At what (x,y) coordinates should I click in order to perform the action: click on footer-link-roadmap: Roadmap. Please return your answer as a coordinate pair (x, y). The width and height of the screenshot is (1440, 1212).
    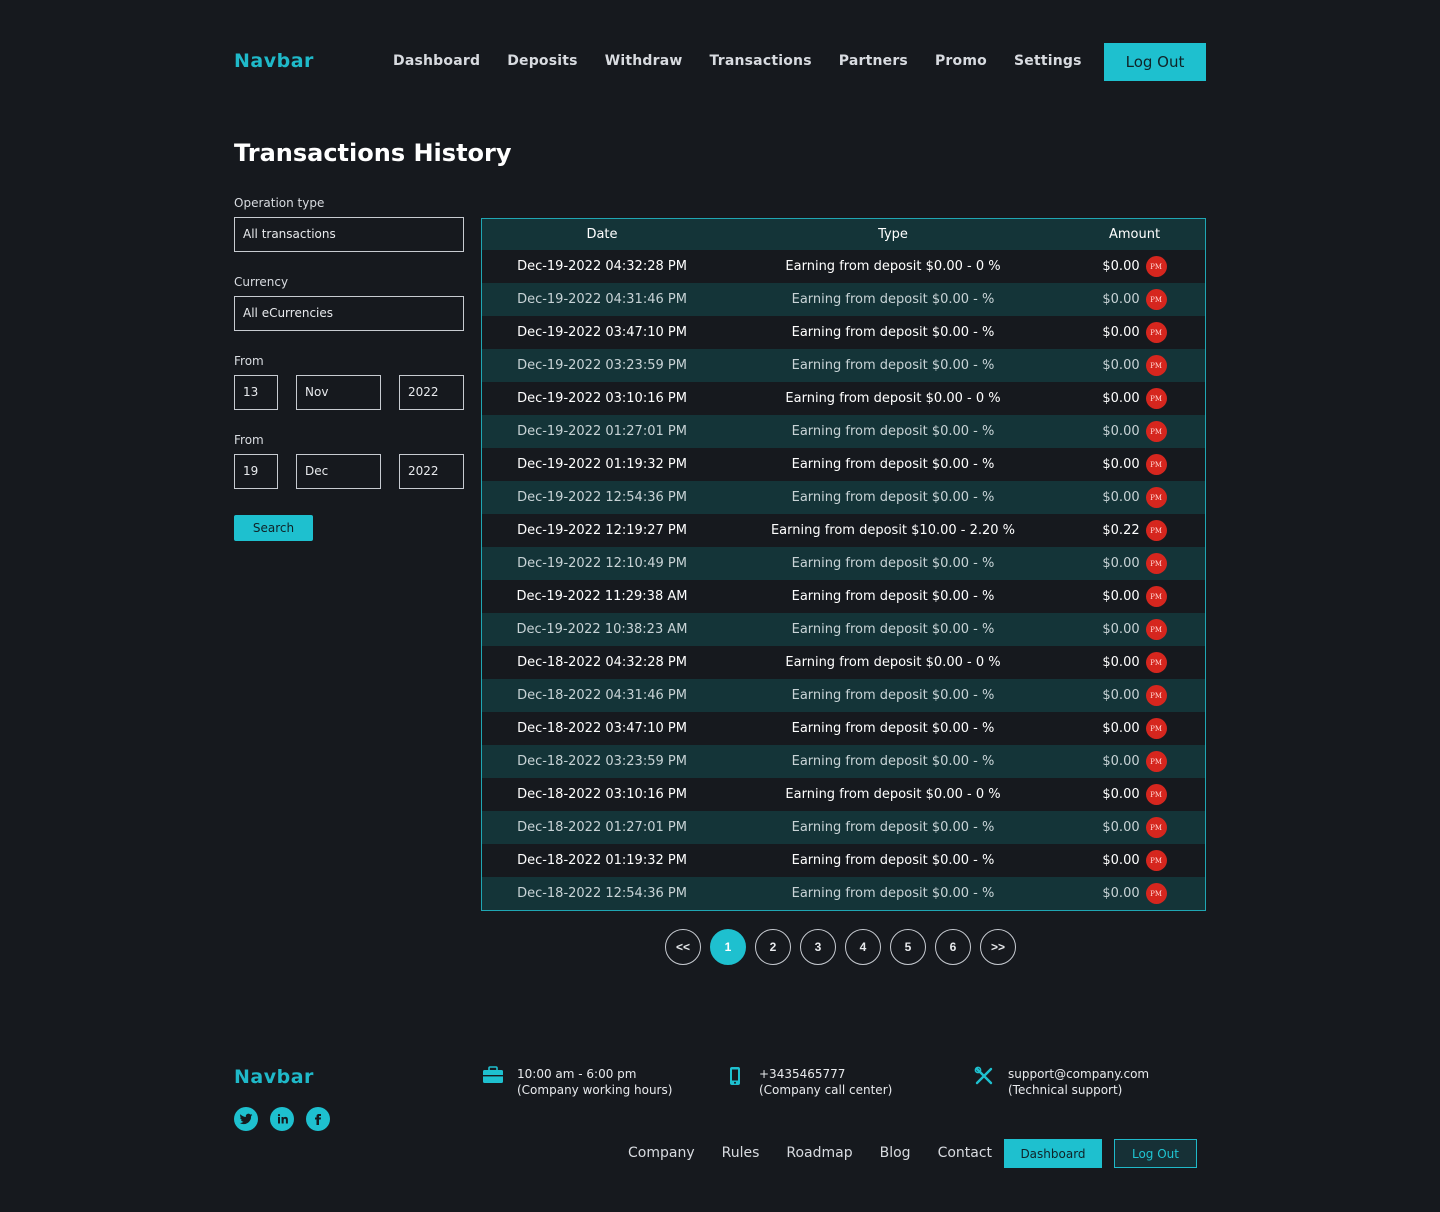
    Looking at the image, I should click on (819, 1153).